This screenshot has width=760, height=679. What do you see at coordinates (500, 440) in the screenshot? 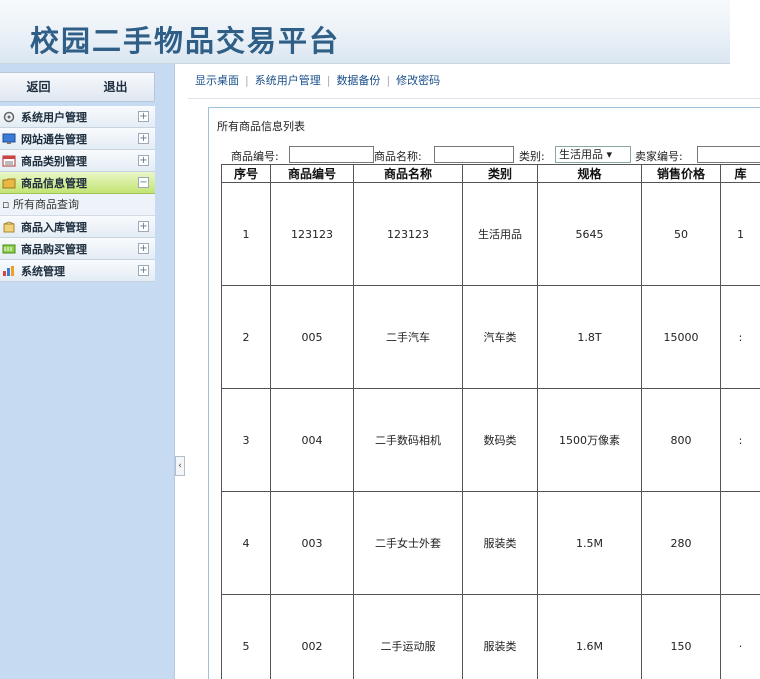
I see `table-cell: 数码类` at bounding box center [500, 440].